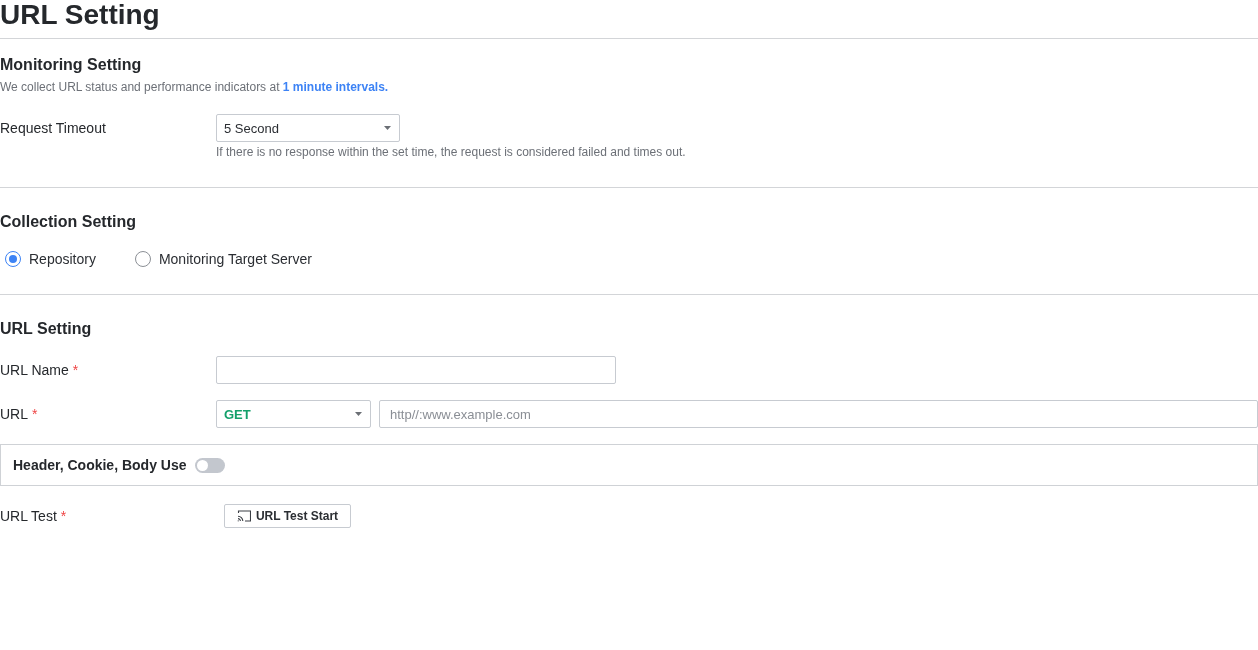 The width and height of the screenshot is (1258, 650). Describe the element at coordinates (50, 259) in the screenshot. I see `radio-option: Repository` at that location.